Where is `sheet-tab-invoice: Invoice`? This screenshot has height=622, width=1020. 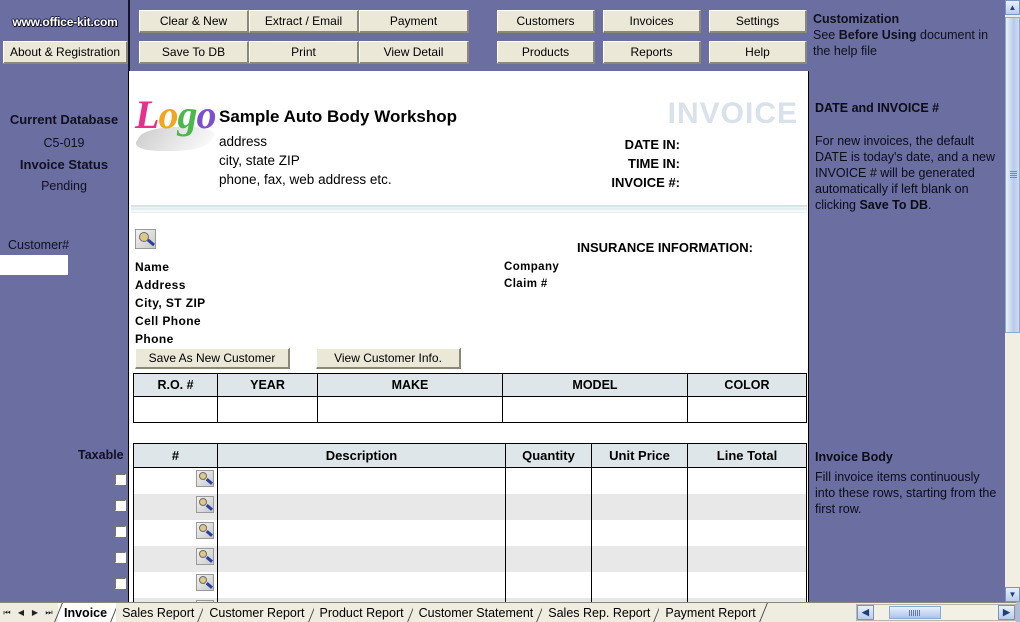
sheet-tab-invoice: Invoice is located at coordinates (87, 612).